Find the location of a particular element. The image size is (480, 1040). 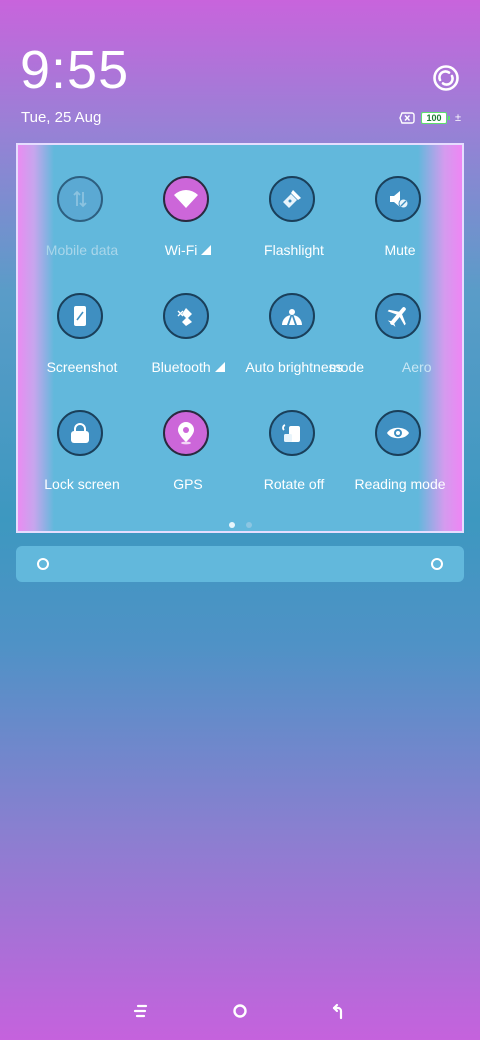

screenshot-icon is located at coordinates (80, 316).